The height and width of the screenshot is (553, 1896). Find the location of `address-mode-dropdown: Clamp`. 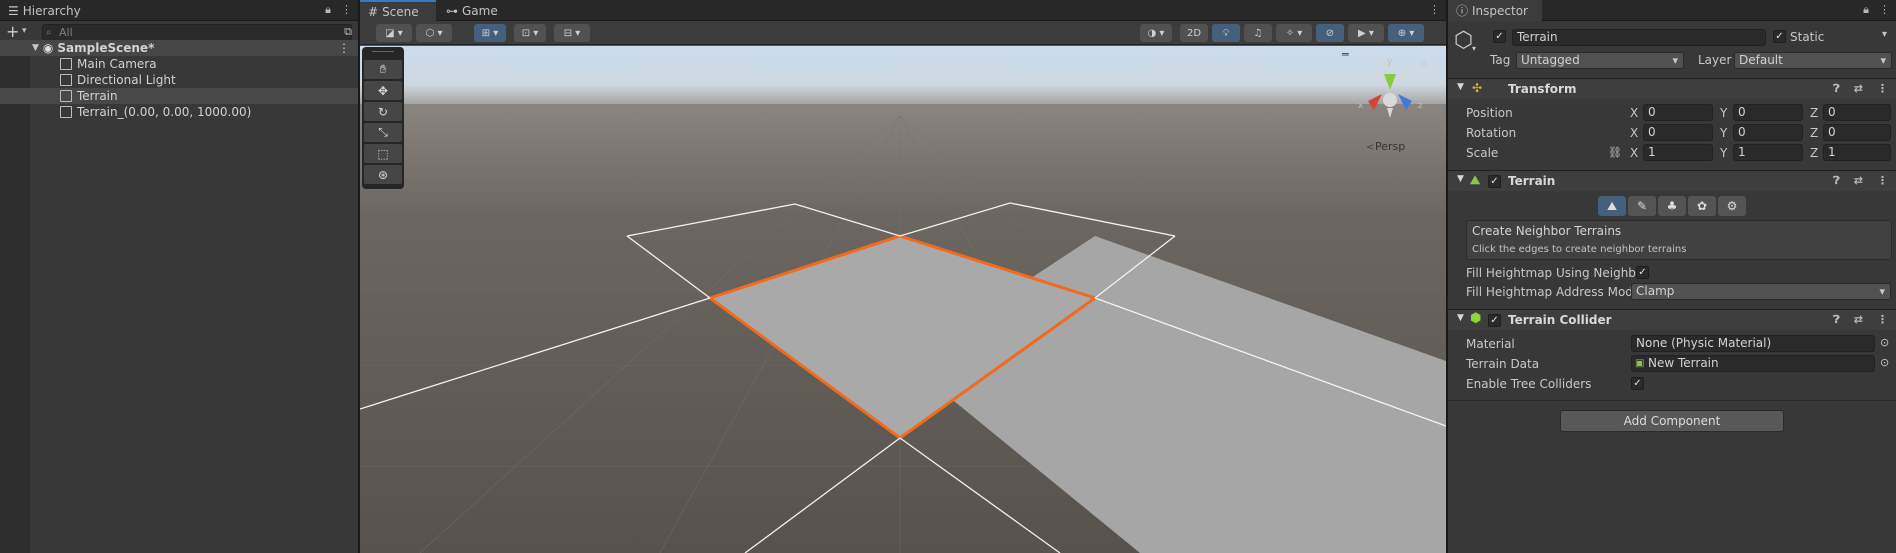

address-mode-dropdown: Clamp is located at coordinates (1761, 291).